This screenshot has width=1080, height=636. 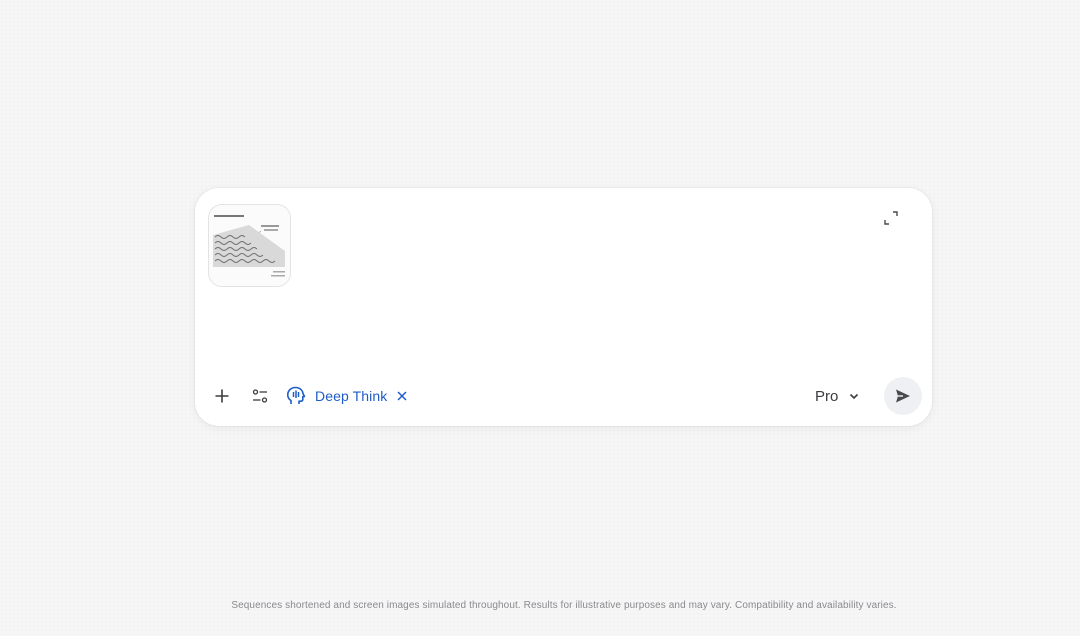 I want to click on model-selector: Pro, so click(x=837, y=396).